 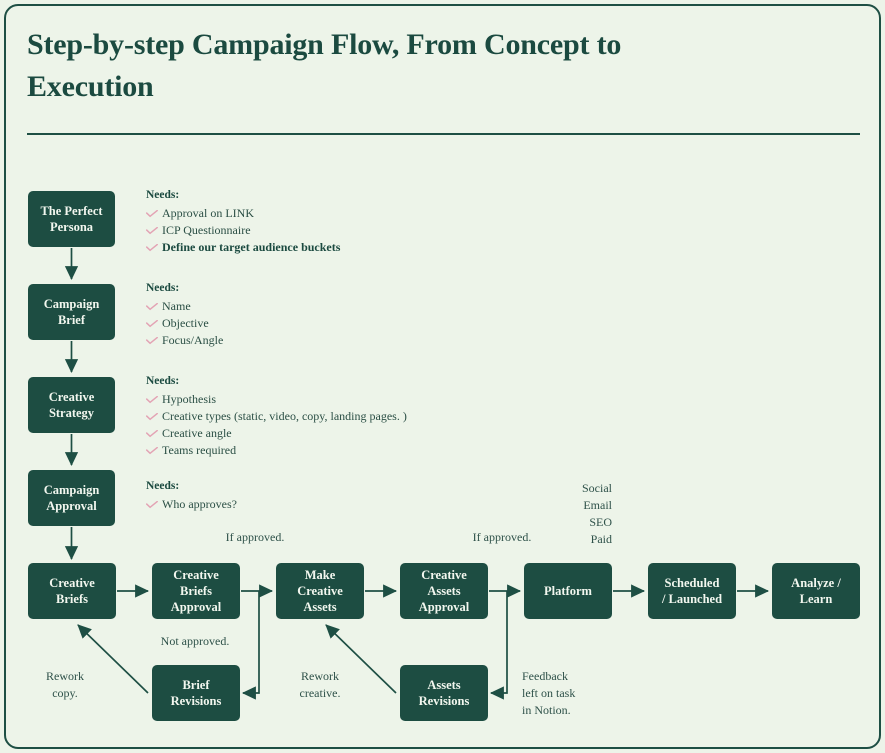 What do you see at coordinates (498, 645) in the screenshot?
I see `wire-assets-approval-down-to-assets-revisions` at bounding box center [498, 645].